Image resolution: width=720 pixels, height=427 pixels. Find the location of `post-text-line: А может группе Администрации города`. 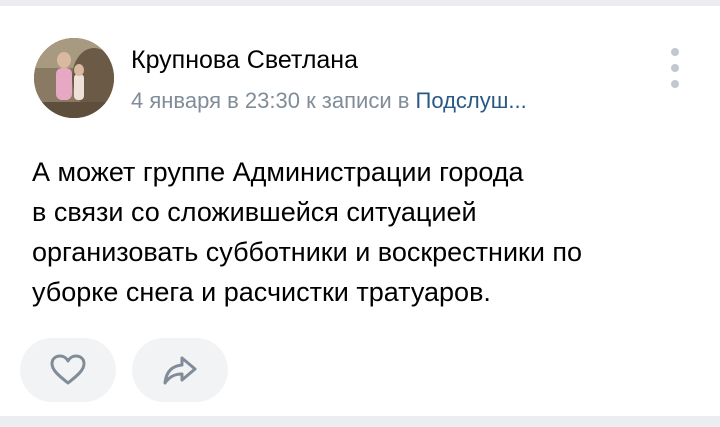

post-text-line: А может группе Администрации города is located at coordinates (278, 172).